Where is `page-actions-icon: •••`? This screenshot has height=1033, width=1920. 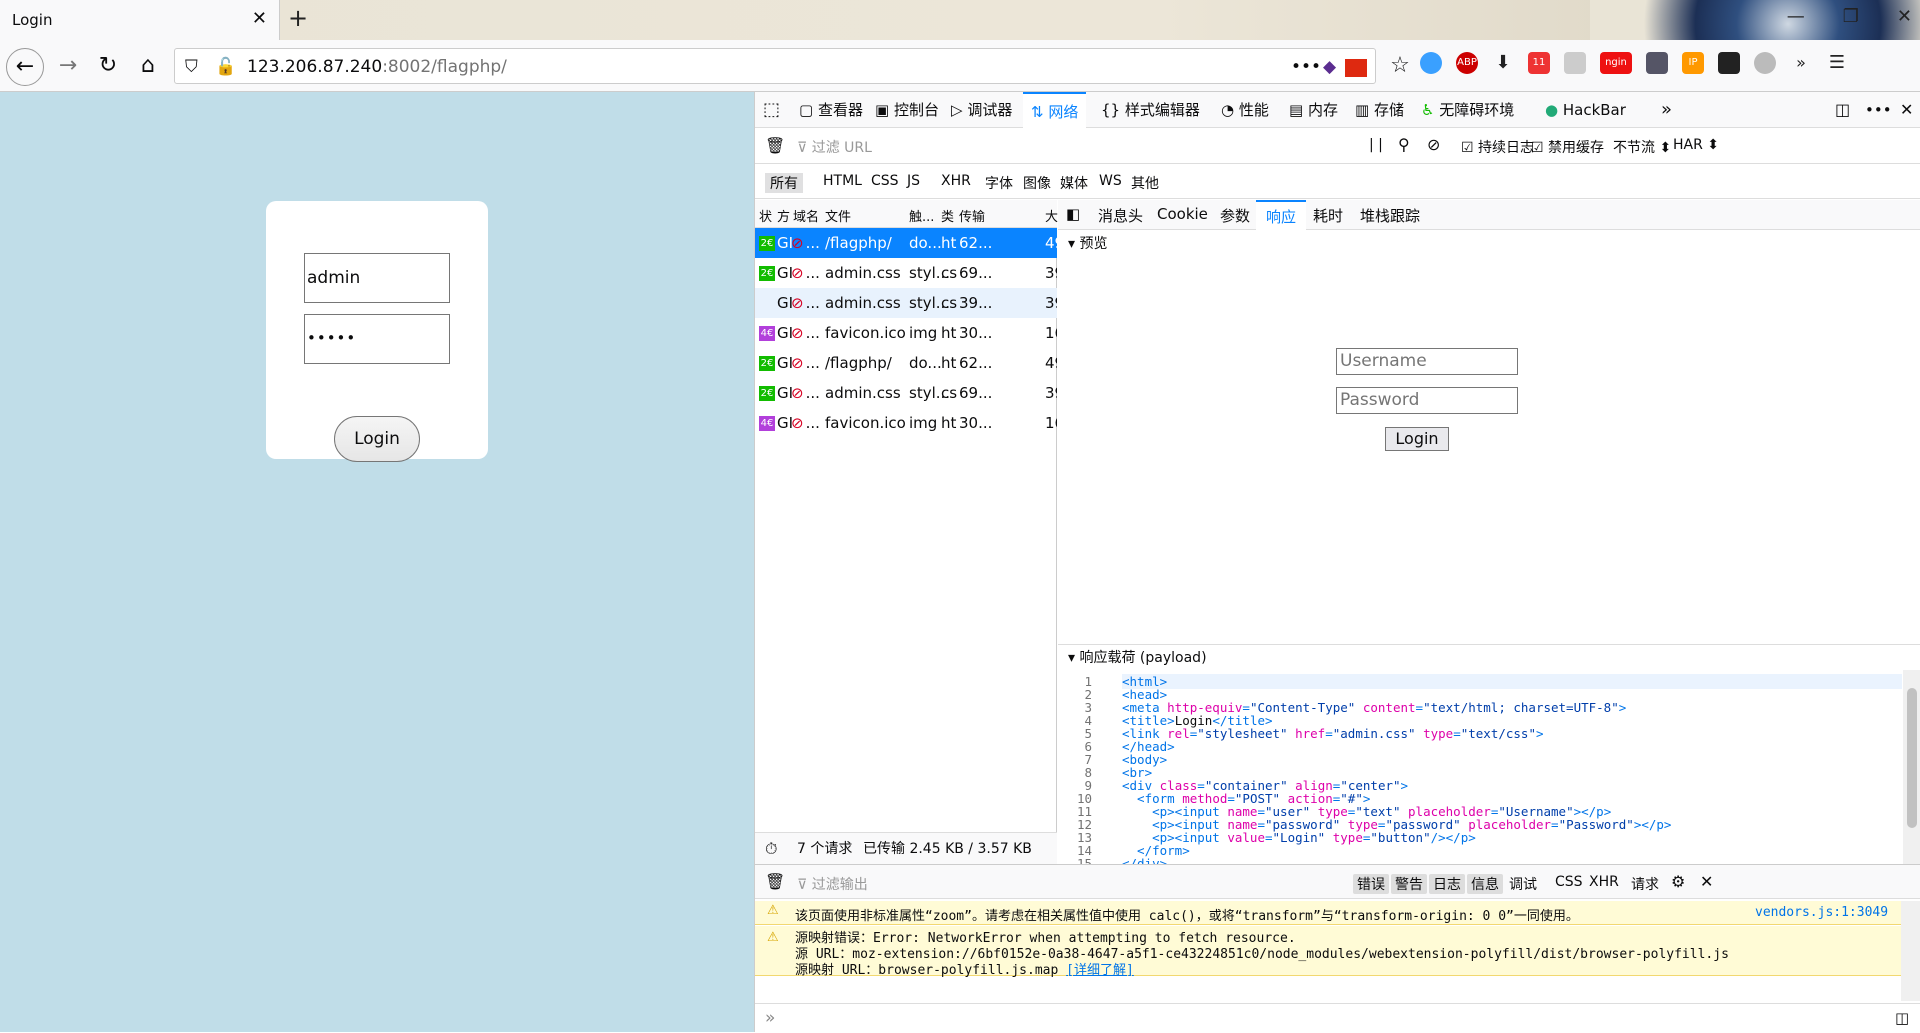
page-actions-icon: ••• is located at coordinates (1306, 67).